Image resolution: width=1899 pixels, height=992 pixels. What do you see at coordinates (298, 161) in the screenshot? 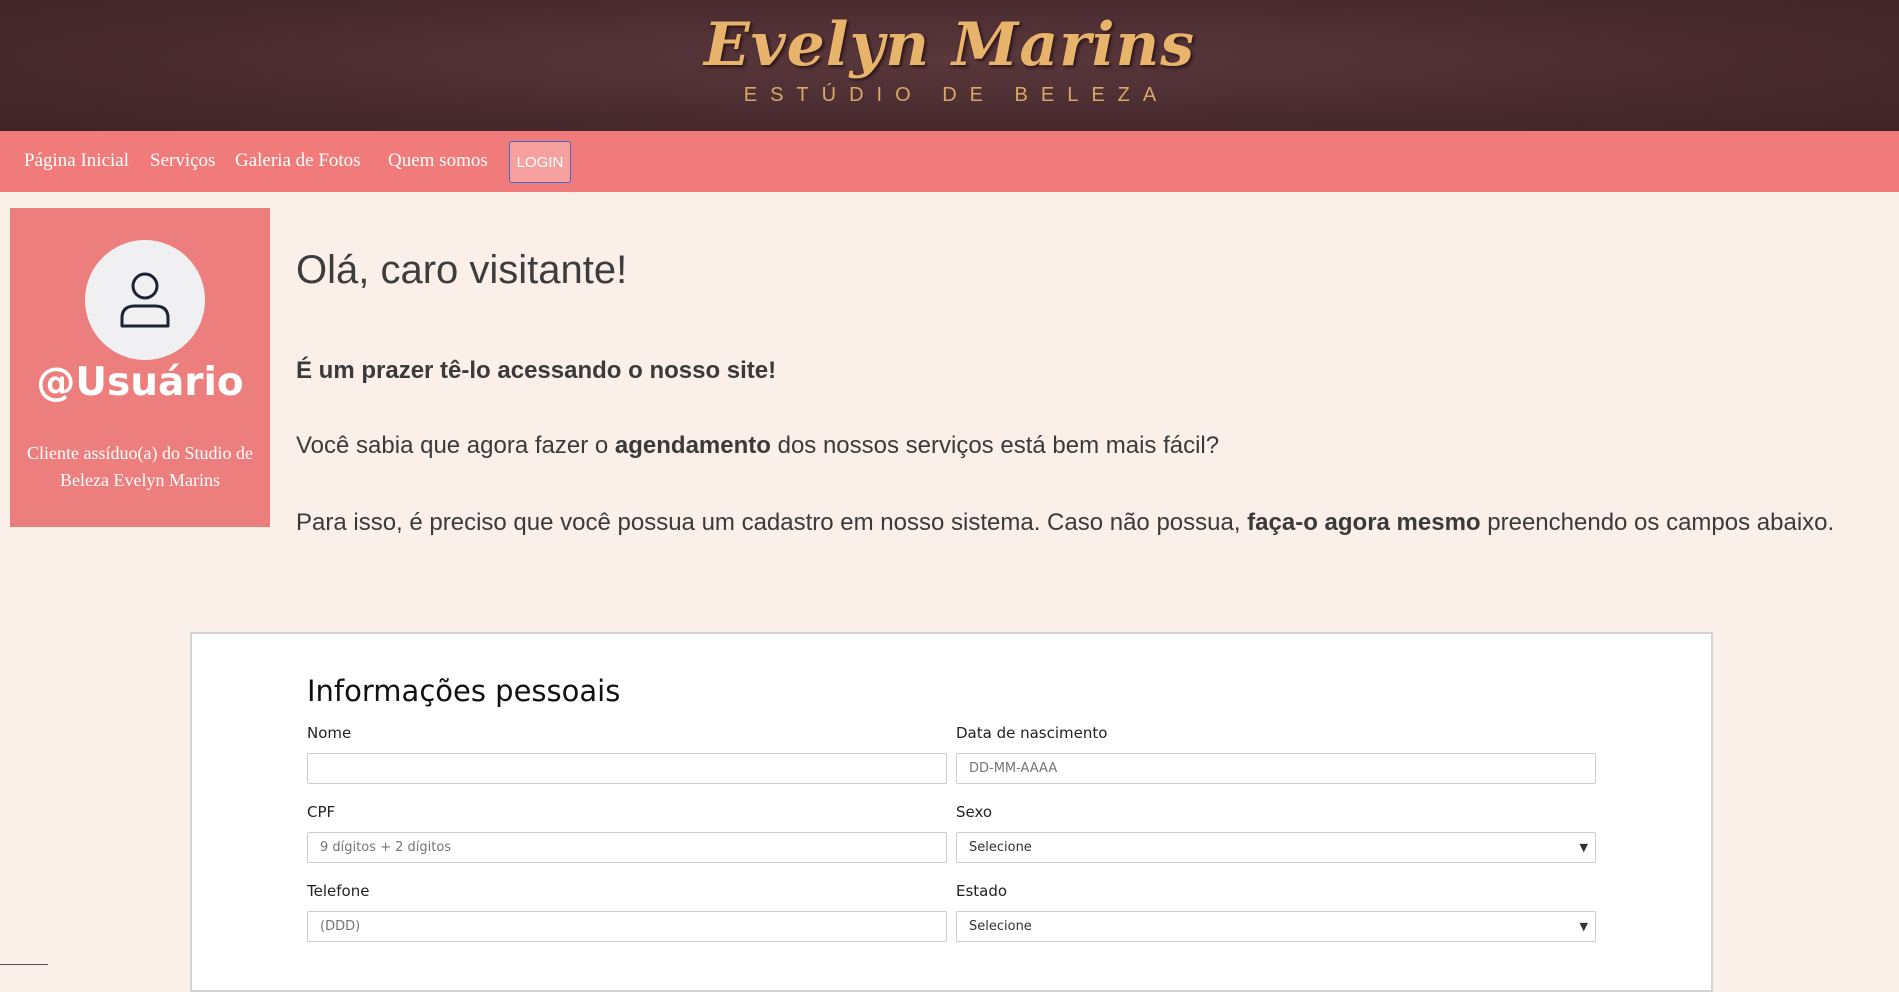
I see `nav-gallery: Galeria de Fotos` at bounding box center [298, 161].